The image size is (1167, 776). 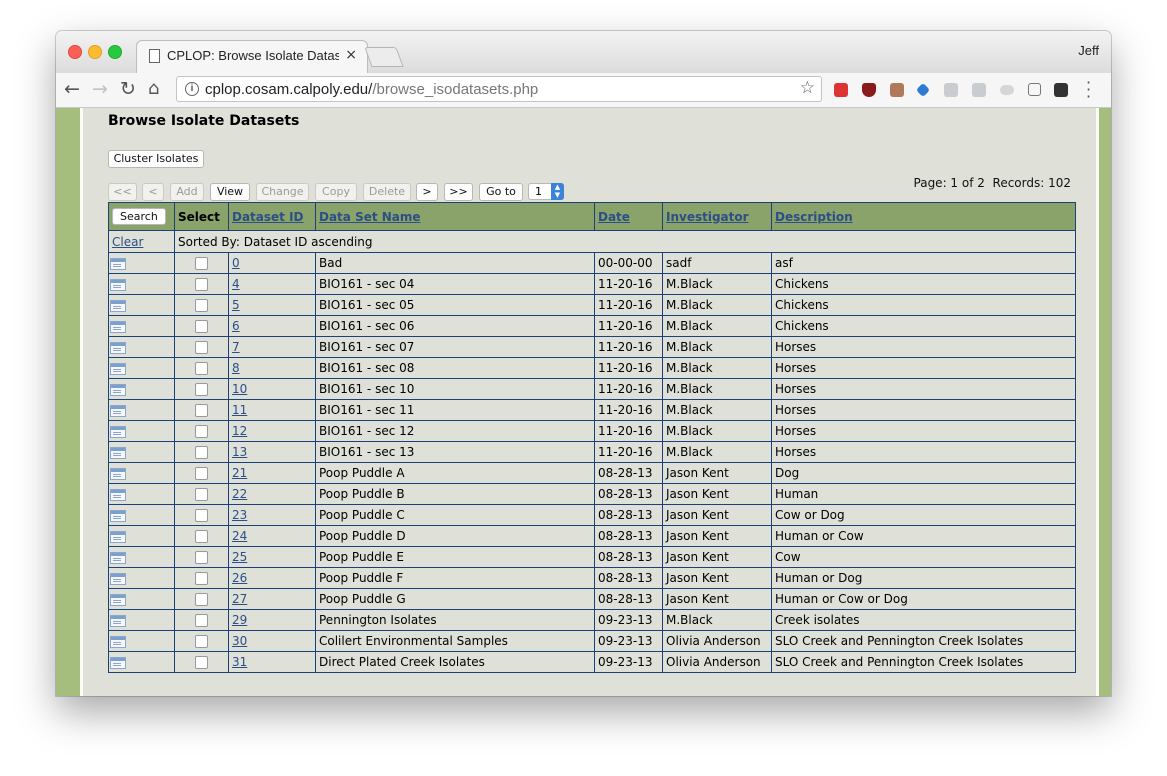 I want to click on dataset-id-link: 13, so click(x=239, y=452).